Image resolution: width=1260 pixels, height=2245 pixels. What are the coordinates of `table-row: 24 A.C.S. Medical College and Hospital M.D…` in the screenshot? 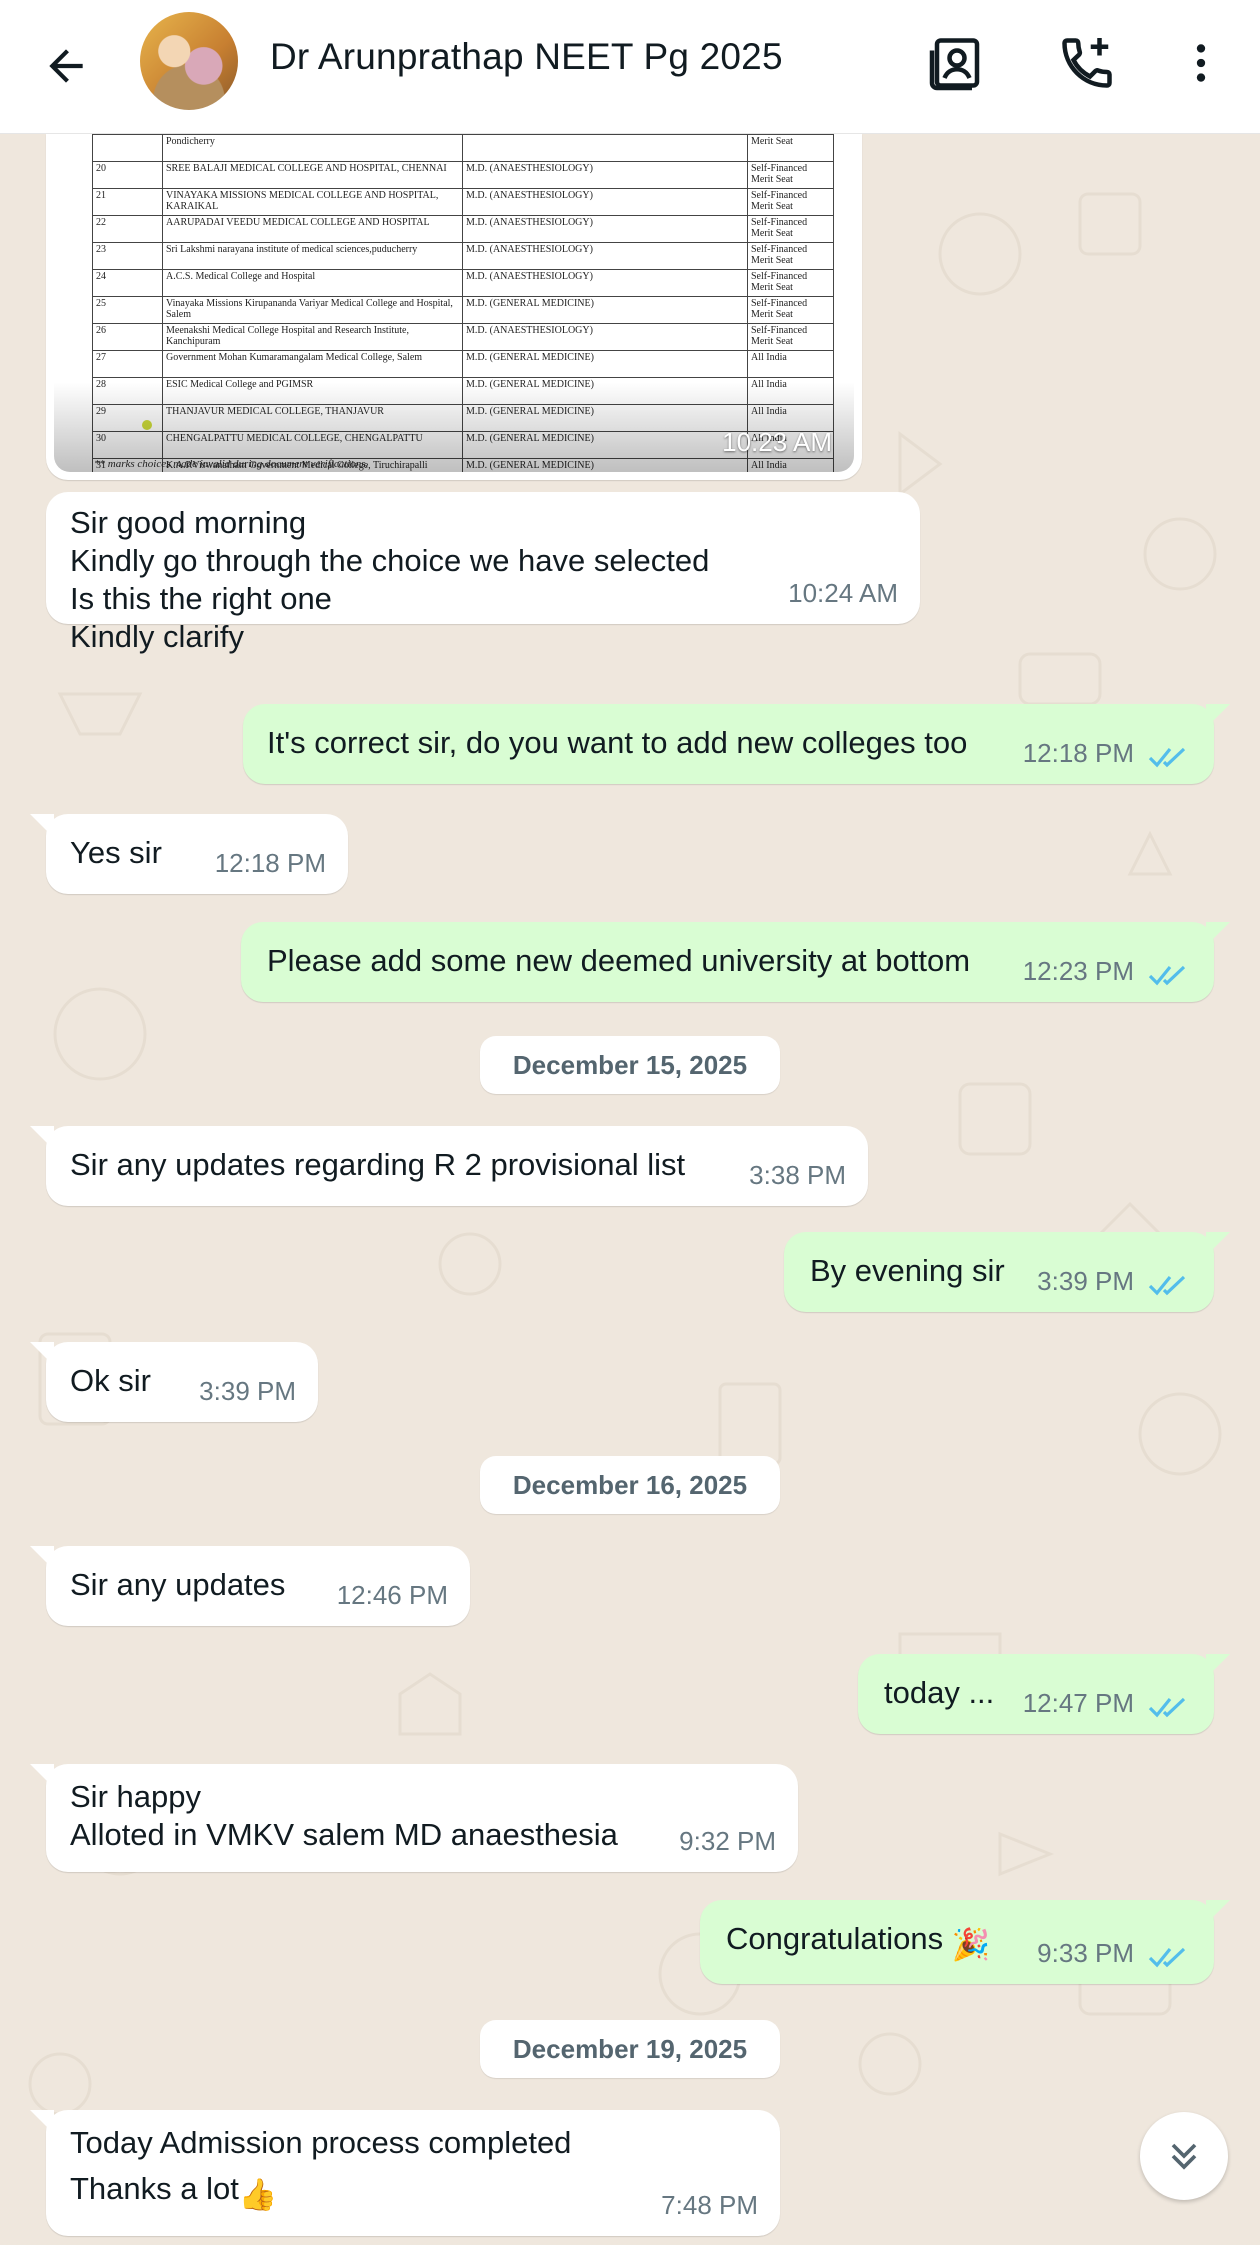 It's located at (463, 283).